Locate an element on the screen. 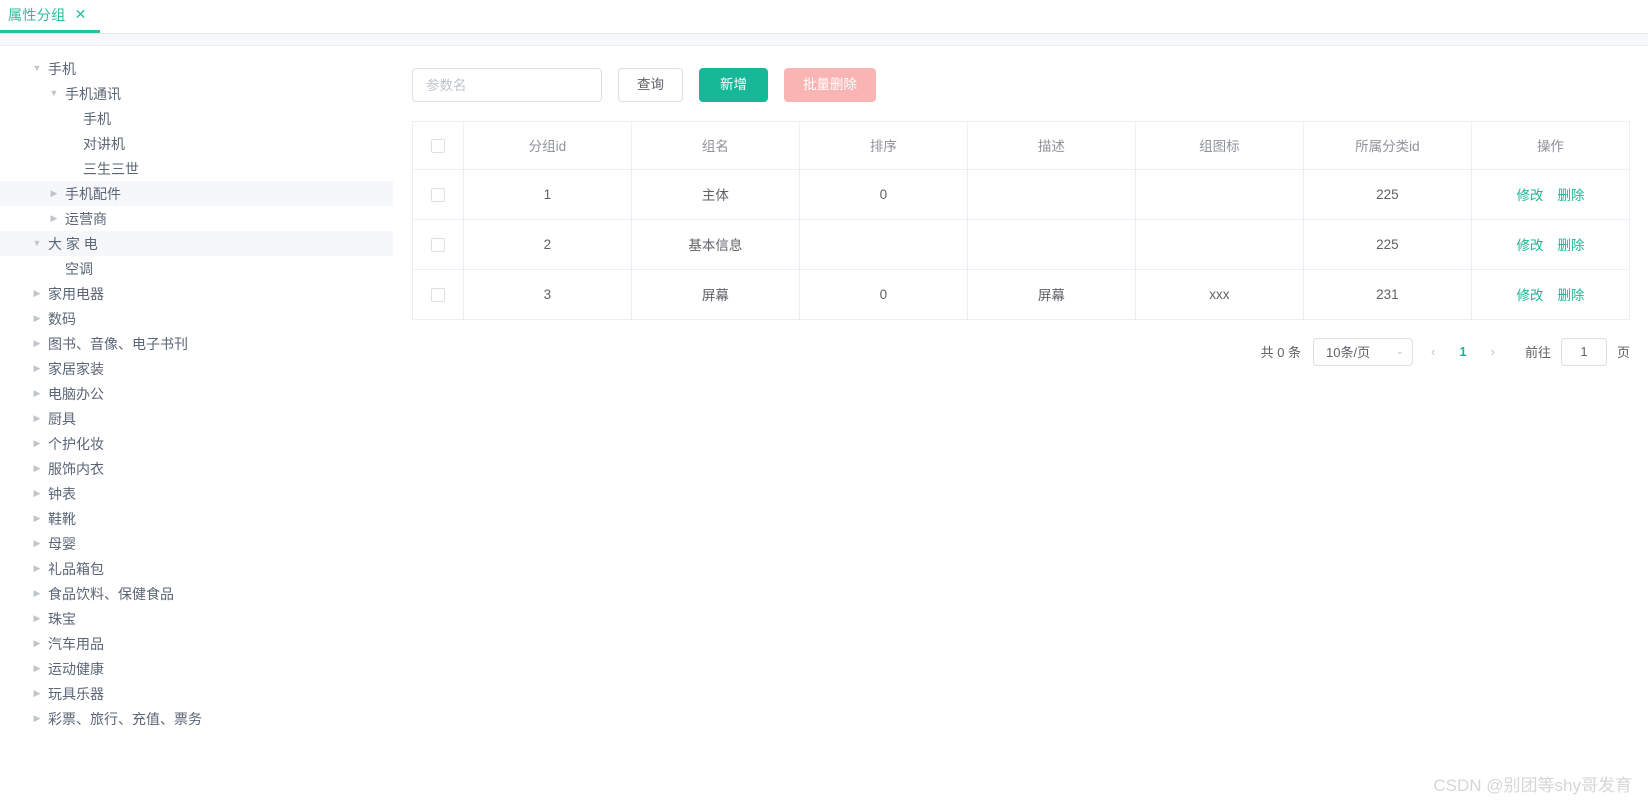  tree-node: ▶ 服饰内衣 is located at coordinates (196, 468).